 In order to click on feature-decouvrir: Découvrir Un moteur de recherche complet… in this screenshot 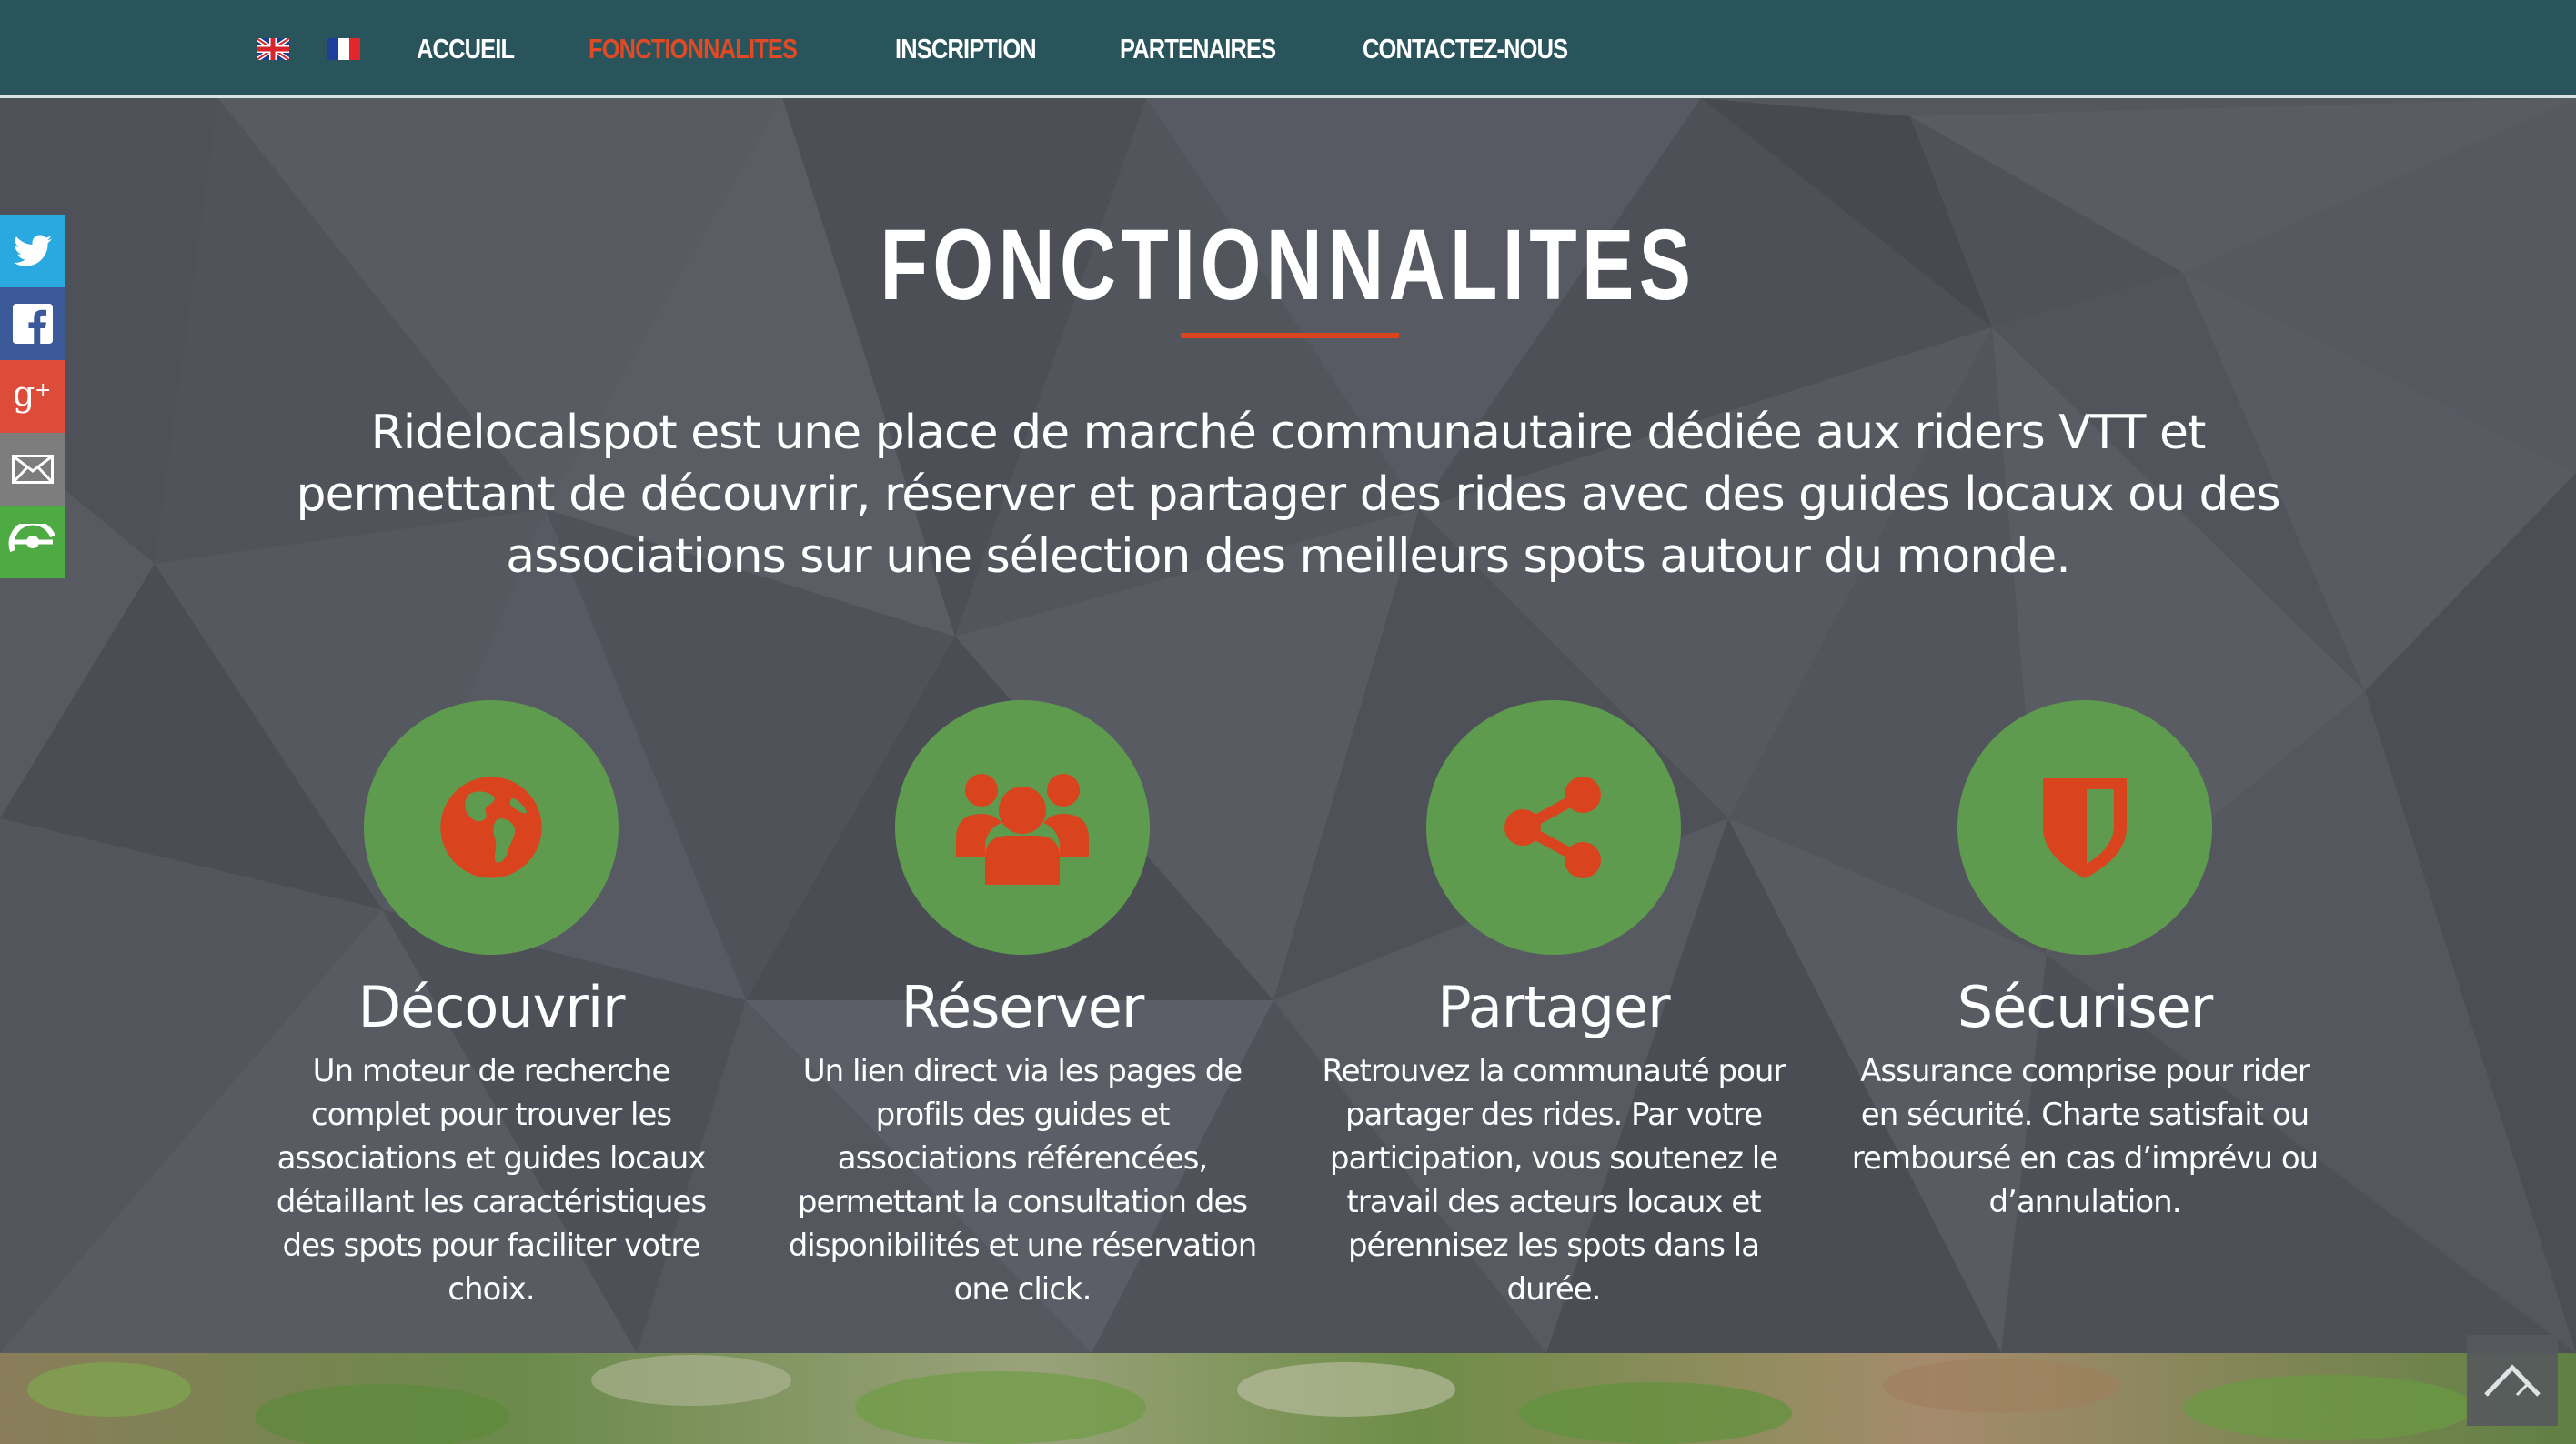, I will do `click(491, 1005)`.